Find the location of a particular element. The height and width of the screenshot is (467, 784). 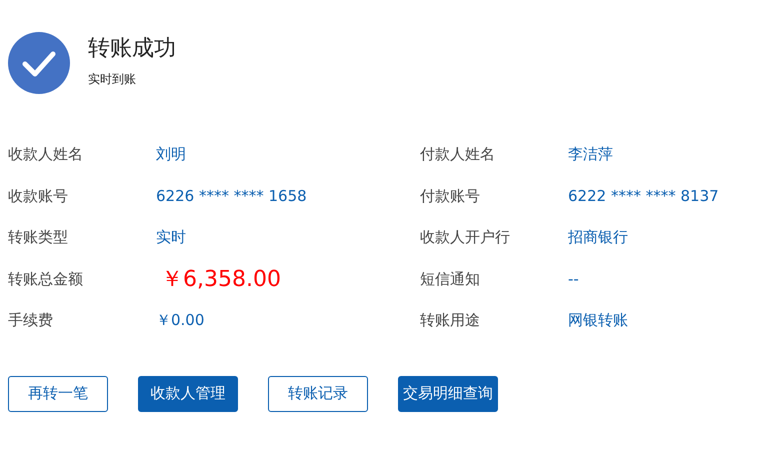

status-subtitle: 实时到账 is located at coordinates (112, 79).